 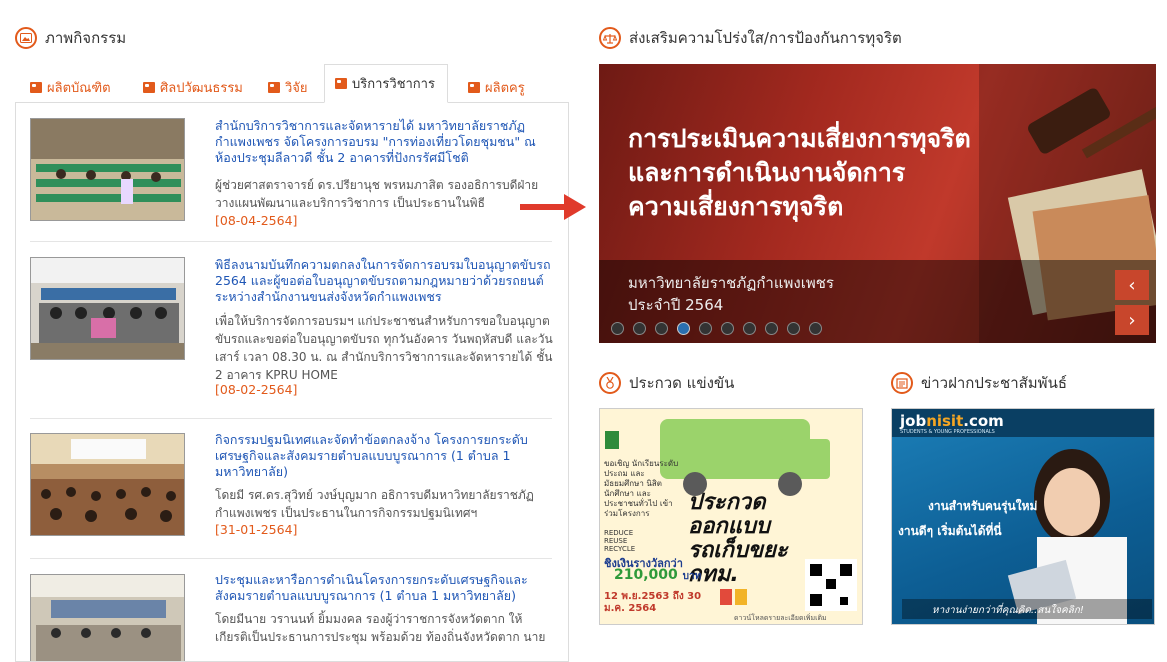 What do you see at coordinates (575, 207) in the screenshot?
I see `pointer-arrow-head` at bounding box center [575, 207].